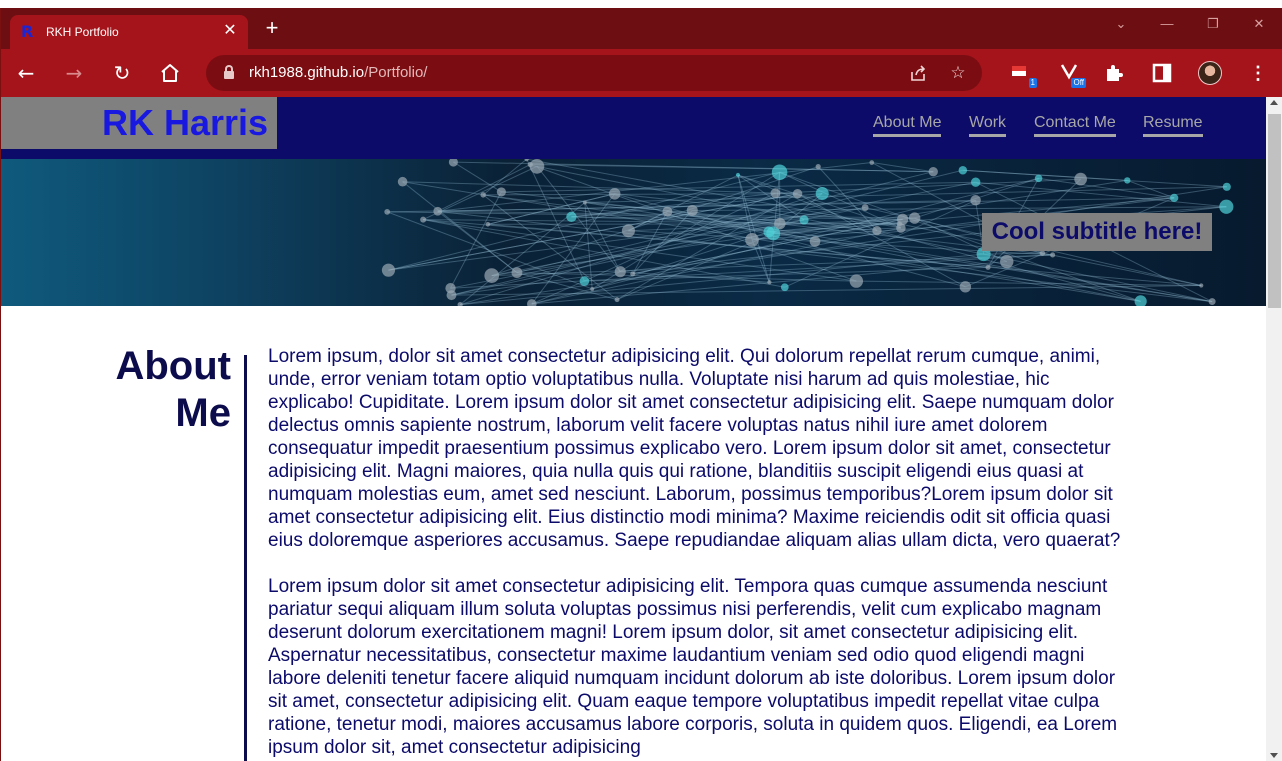 This screenshot has width=1282, height=761. I want to click on url-text: rkh1988.github.io/Portfolio/, so click(338, 73).